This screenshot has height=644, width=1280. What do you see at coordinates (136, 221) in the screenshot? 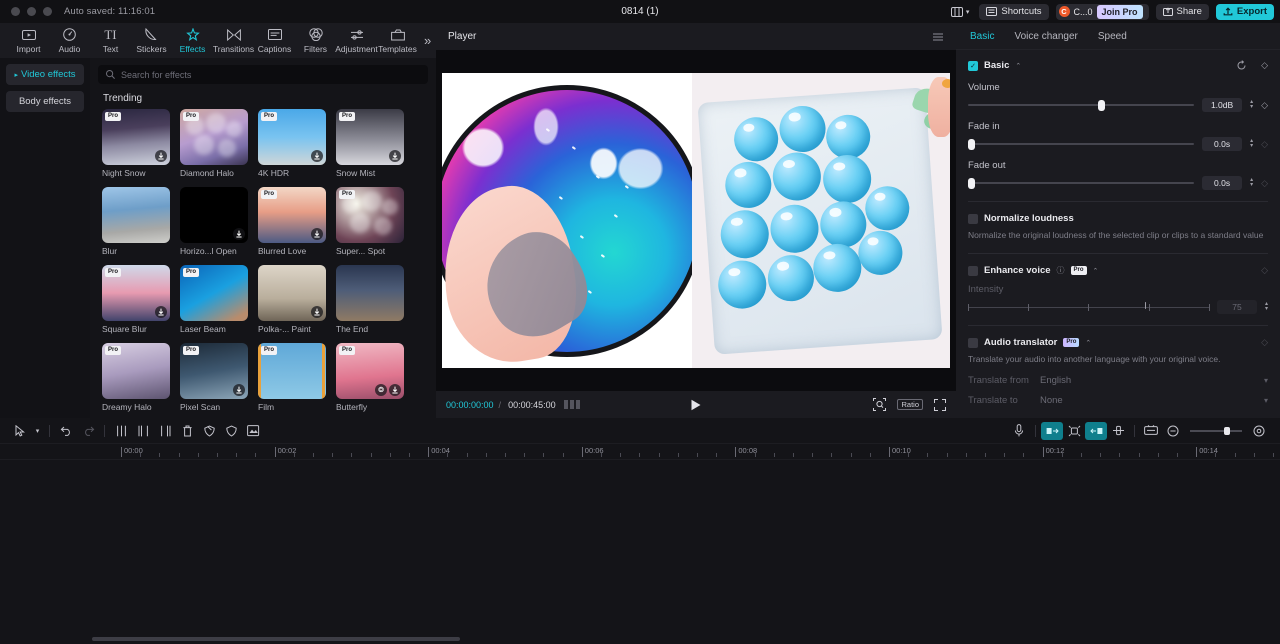
I see `effect-card: Blur` at bounding box center [136, 221].